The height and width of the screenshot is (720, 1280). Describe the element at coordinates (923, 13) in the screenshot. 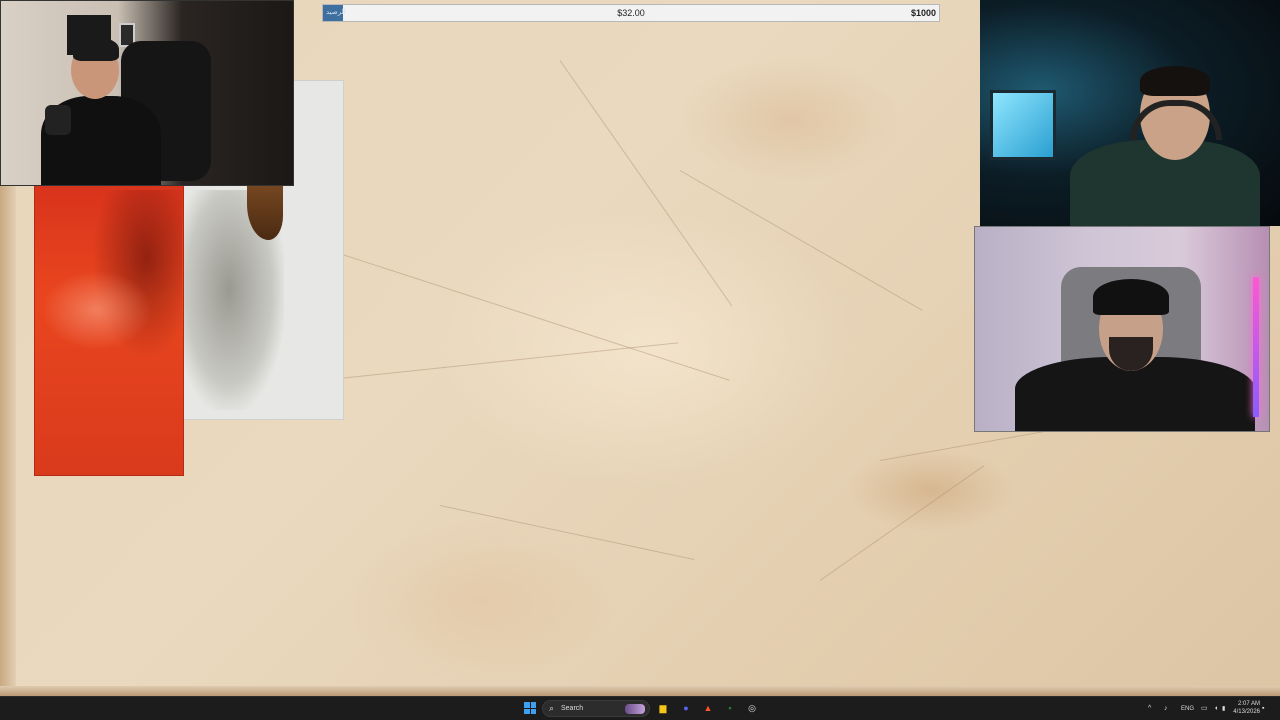

I see `goal-money-amount: $1000` at that location.